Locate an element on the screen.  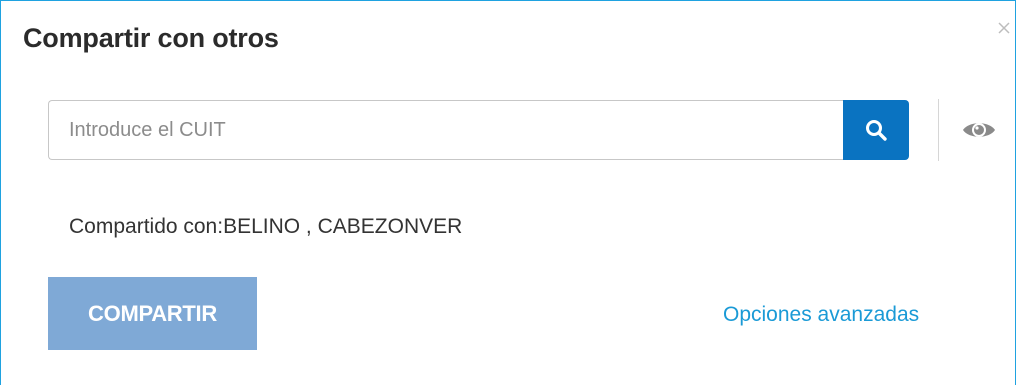
search-icon is located at coordinates (876, 130).